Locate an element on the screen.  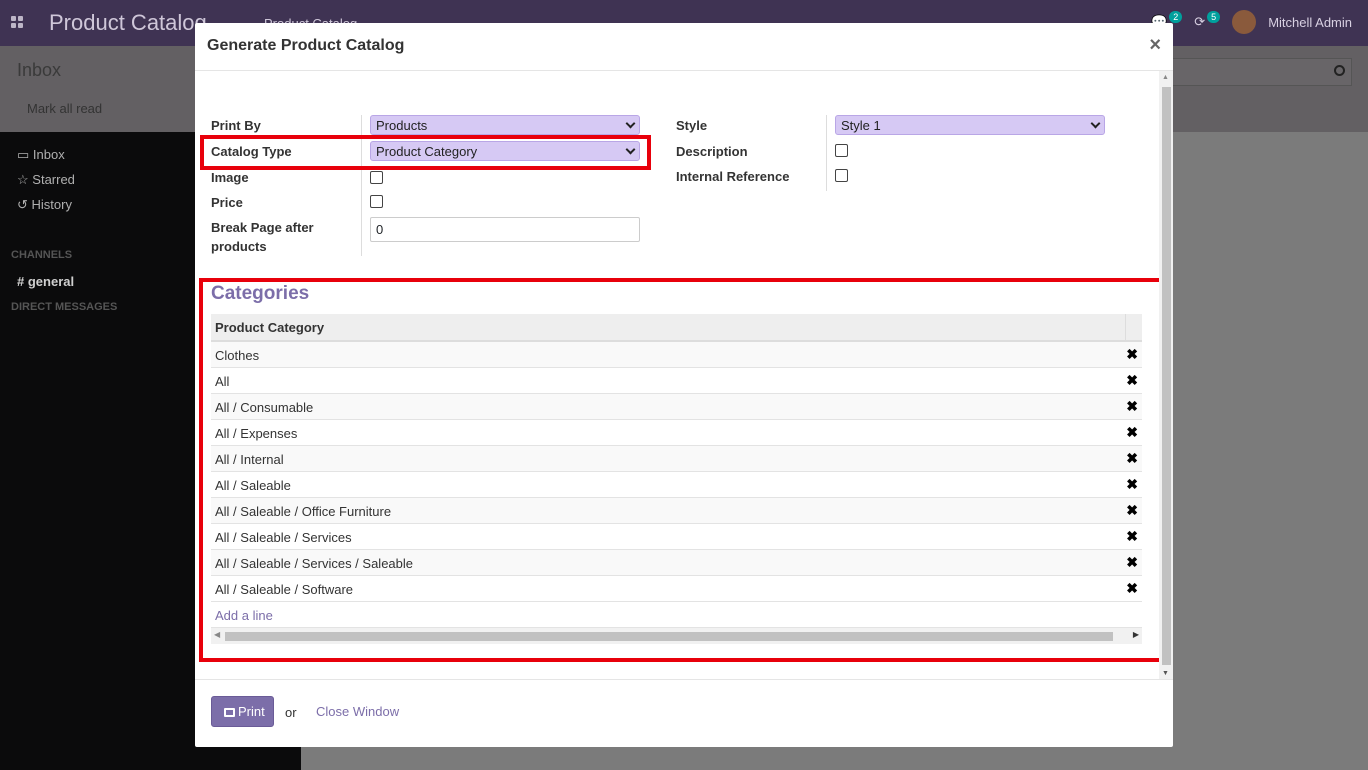
sidebar-item-inbox: ▭ Inbox is located at coordinates (41, 155).